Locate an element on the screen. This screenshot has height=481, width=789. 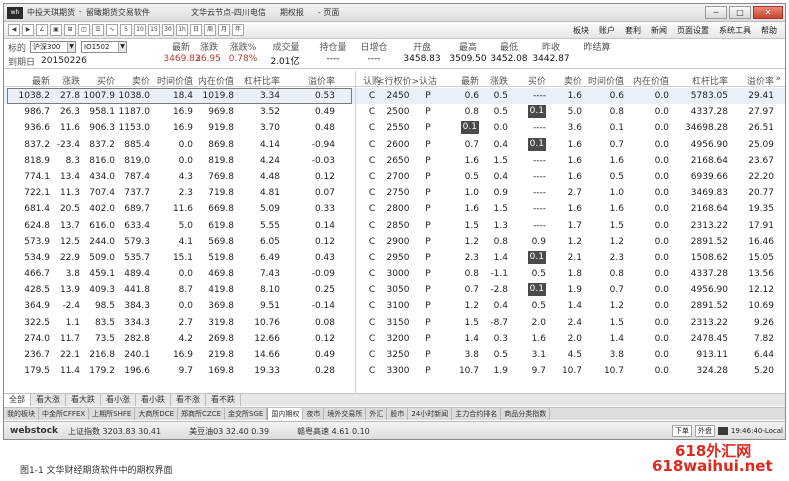
market-tab: 境外交易所 is located at coordinates (345, 414).